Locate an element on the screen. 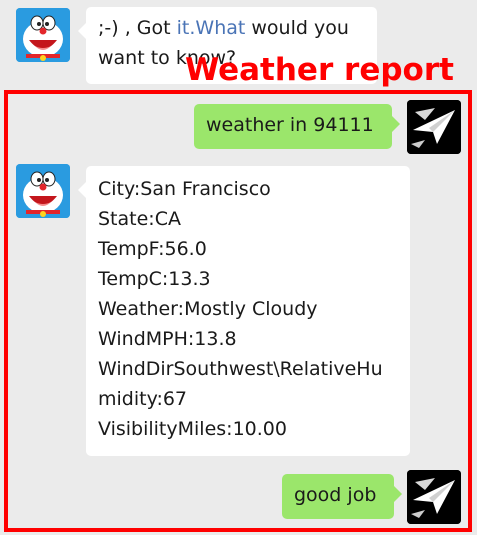  message-text-line: ;-) , Got it.What would you is located at coordinates (231, 28).